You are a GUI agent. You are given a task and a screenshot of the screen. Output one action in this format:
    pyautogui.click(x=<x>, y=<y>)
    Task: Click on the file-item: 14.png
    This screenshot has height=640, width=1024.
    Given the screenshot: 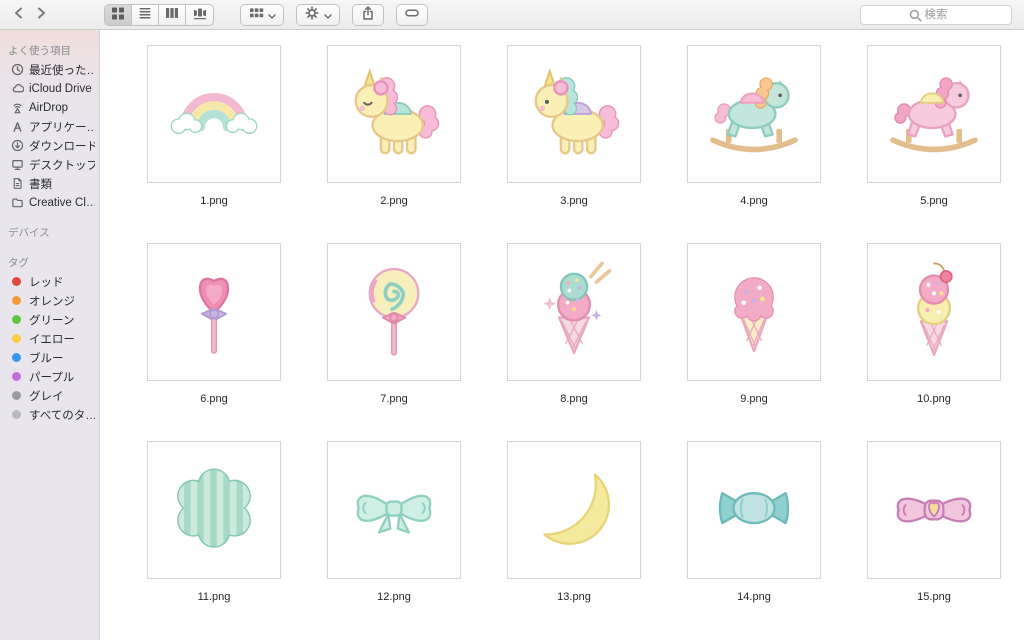 What is the action you would take?
    pyautogui.click(x=754, y=540)
    